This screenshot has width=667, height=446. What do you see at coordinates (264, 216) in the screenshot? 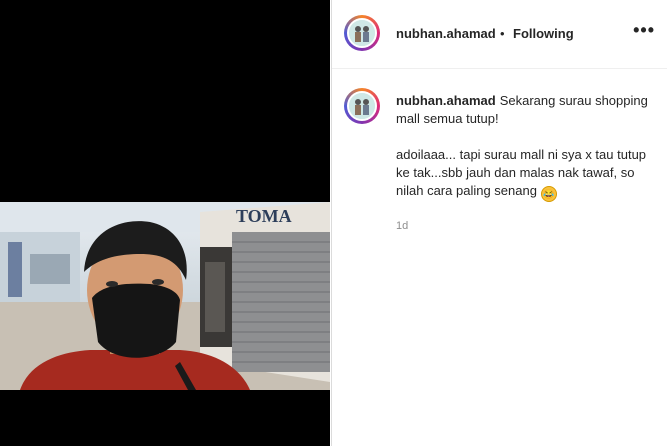
I see `store-sign-text: TOMA` at bounding box center [264, 216].